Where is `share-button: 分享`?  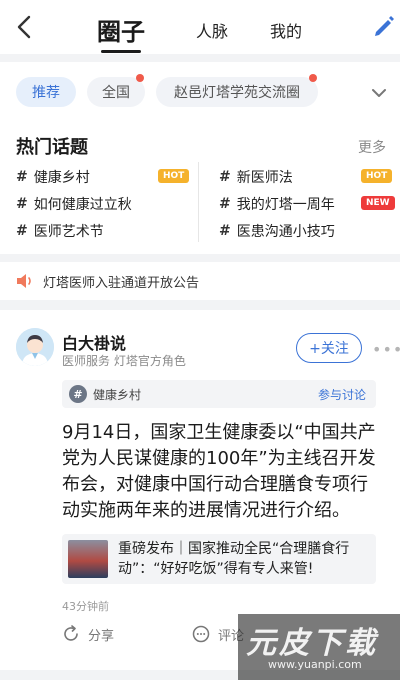
share-button: 分享 is located at coordinates (88, 634).